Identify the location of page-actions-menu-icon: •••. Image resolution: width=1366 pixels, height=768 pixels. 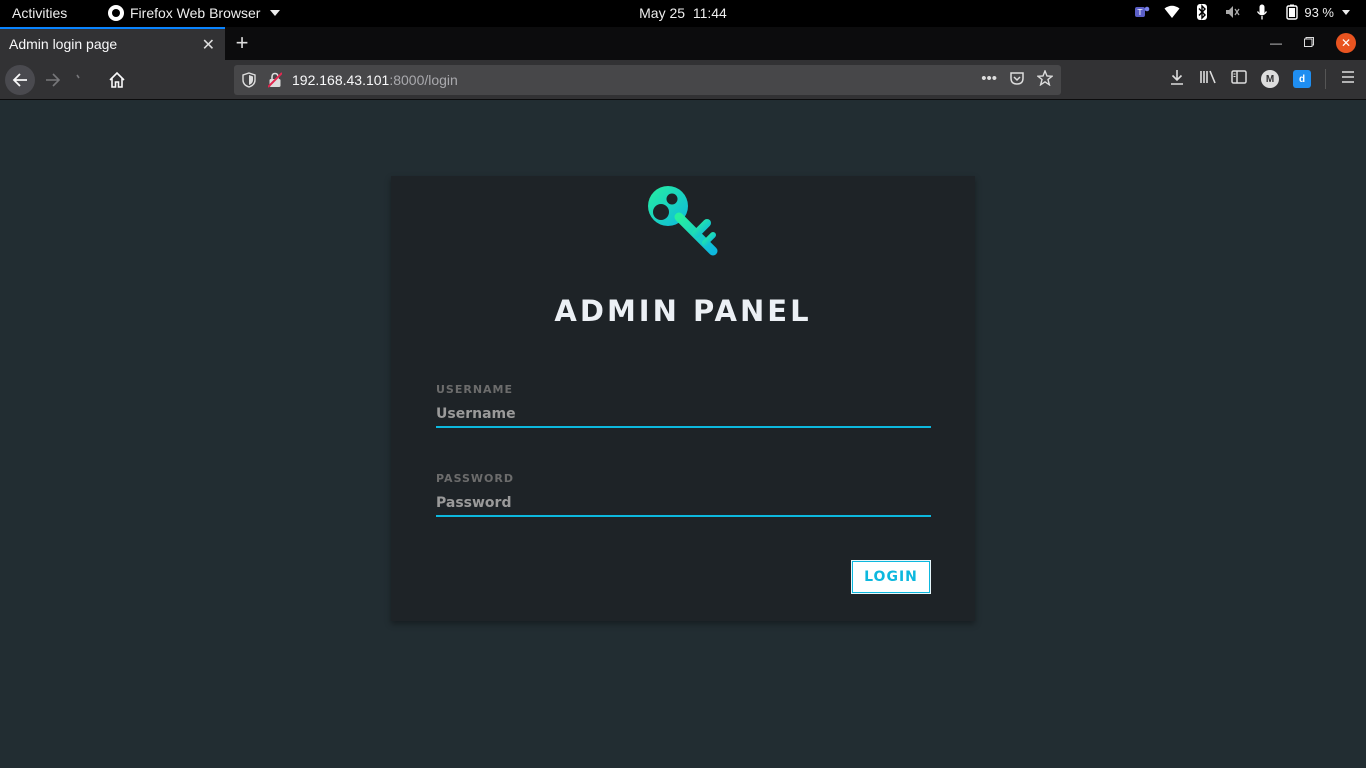
(989, 80).